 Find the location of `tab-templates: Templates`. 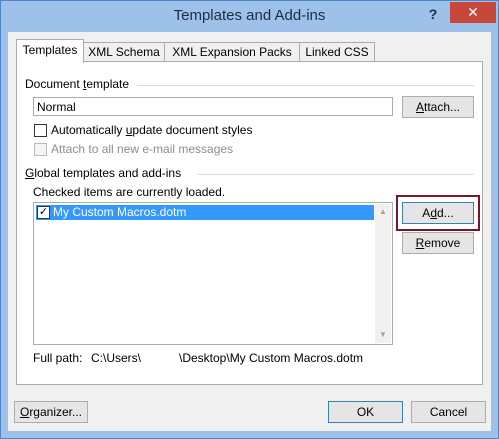

tab-templates: Templates is located at coordinates (50, 51).